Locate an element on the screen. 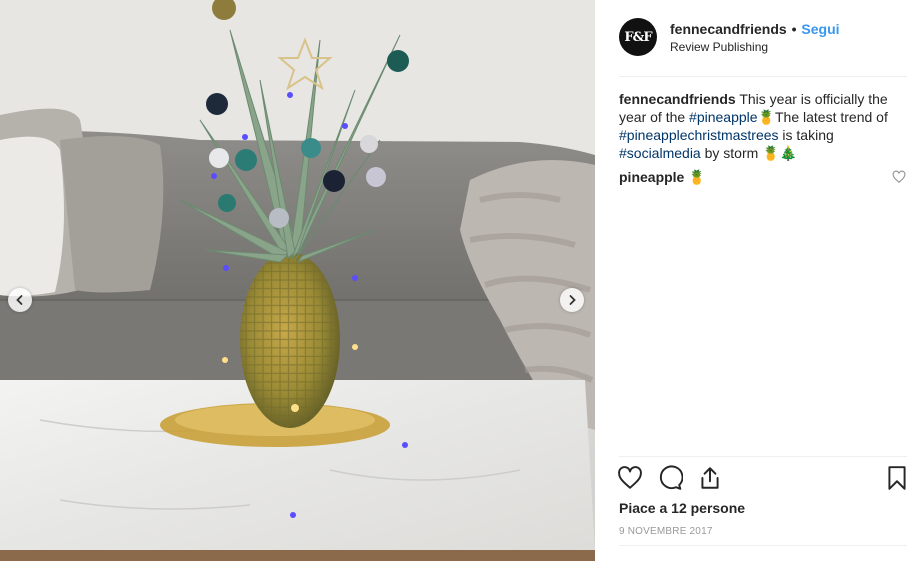  next-photo-button is located at coordinates (572, 300).